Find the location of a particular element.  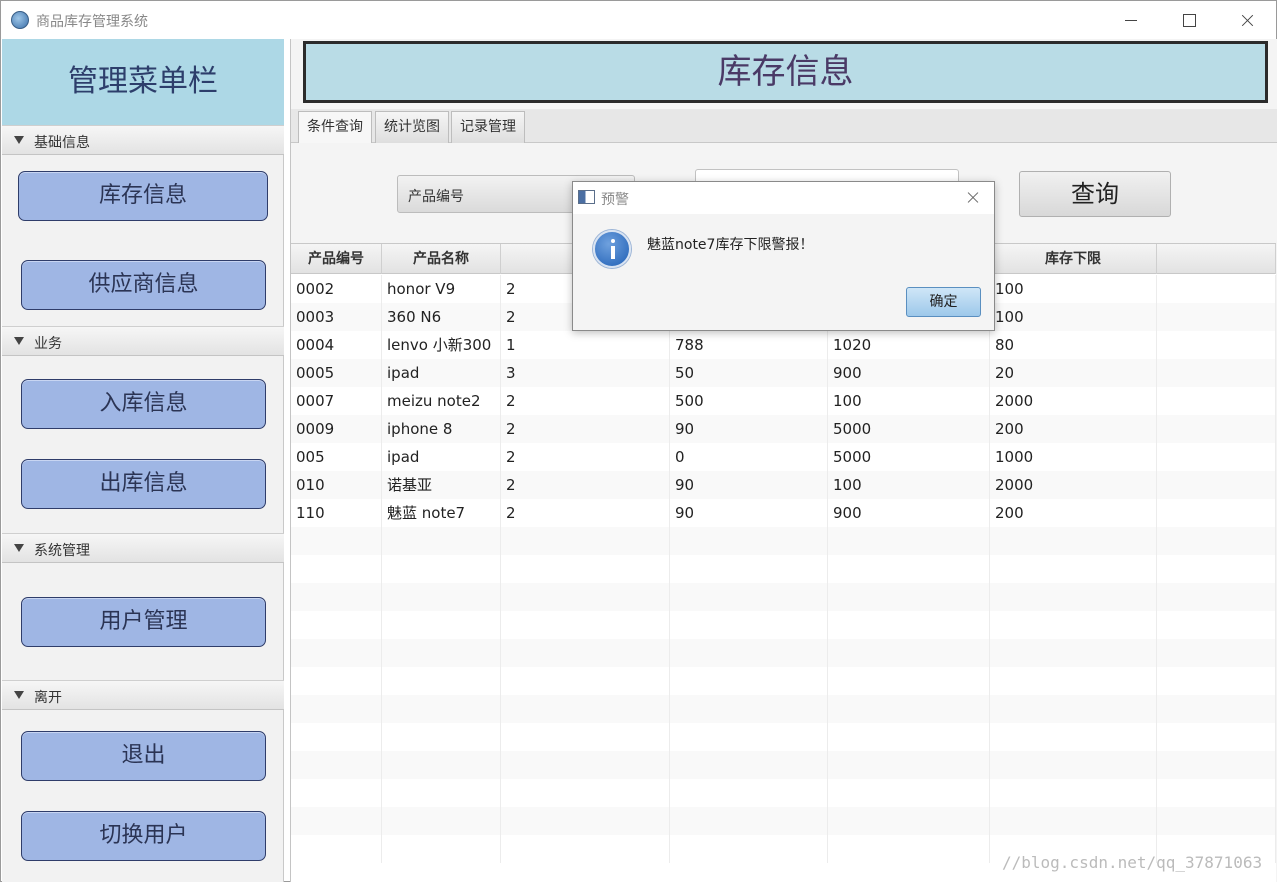

tab-bar: 条件查询 统计览图 记录管理 is located at coordinates (784, 126).